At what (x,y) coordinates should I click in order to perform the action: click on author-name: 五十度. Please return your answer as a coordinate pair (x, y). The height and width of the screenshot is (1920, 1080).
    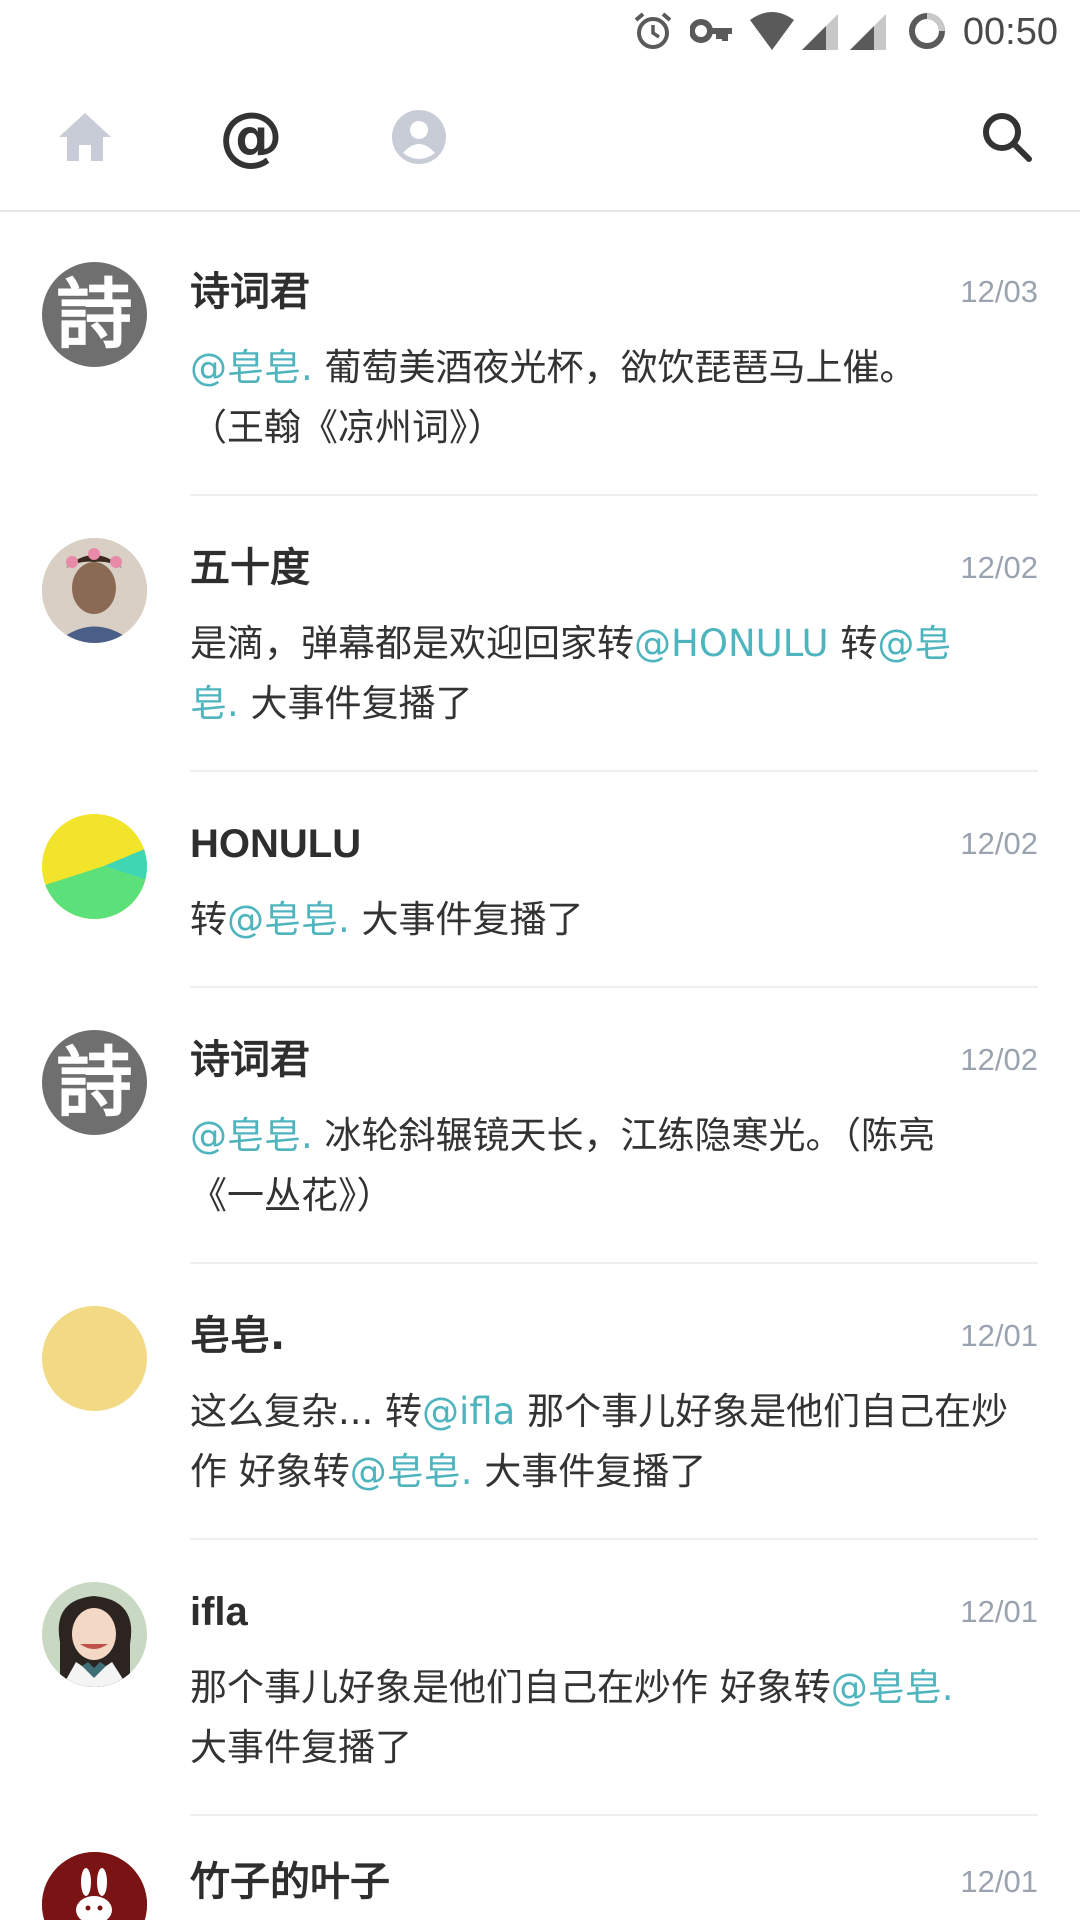
    Looking at the image, I should click on (250, 568).